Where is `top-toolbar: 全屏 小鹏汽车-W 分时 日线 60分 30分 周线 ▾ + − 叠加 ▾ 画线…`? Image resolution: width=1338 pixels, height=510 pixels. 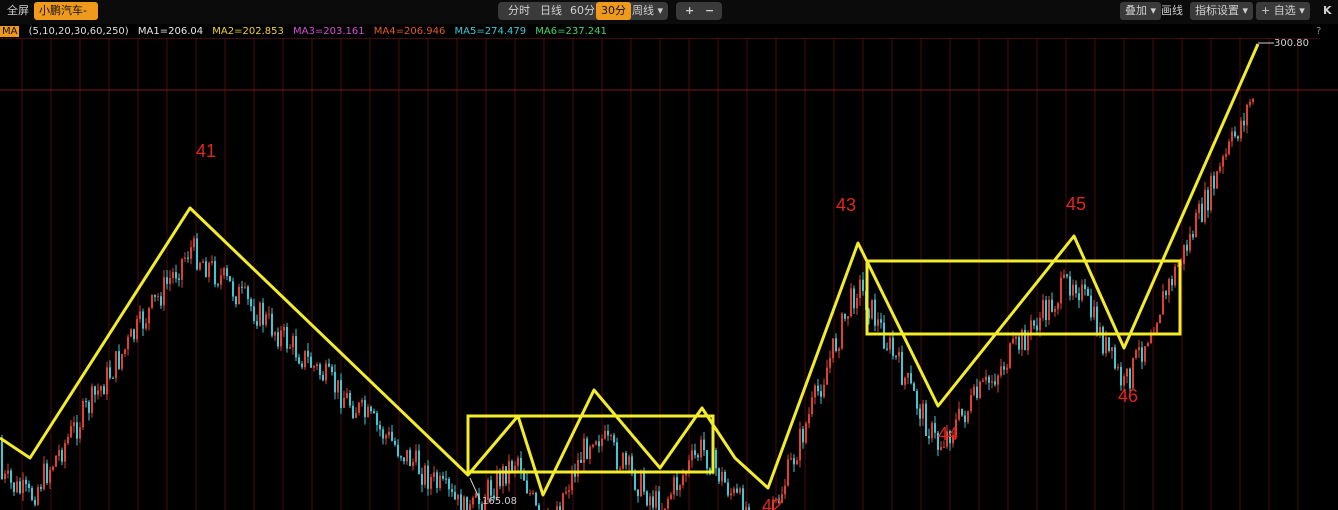
top-toolbar: 全屏 小鹏汽车-W 分时 日线 60分 30分 周线 ▾ + − 叠加 ▾ 画线… is located at coordinates (669, 17).